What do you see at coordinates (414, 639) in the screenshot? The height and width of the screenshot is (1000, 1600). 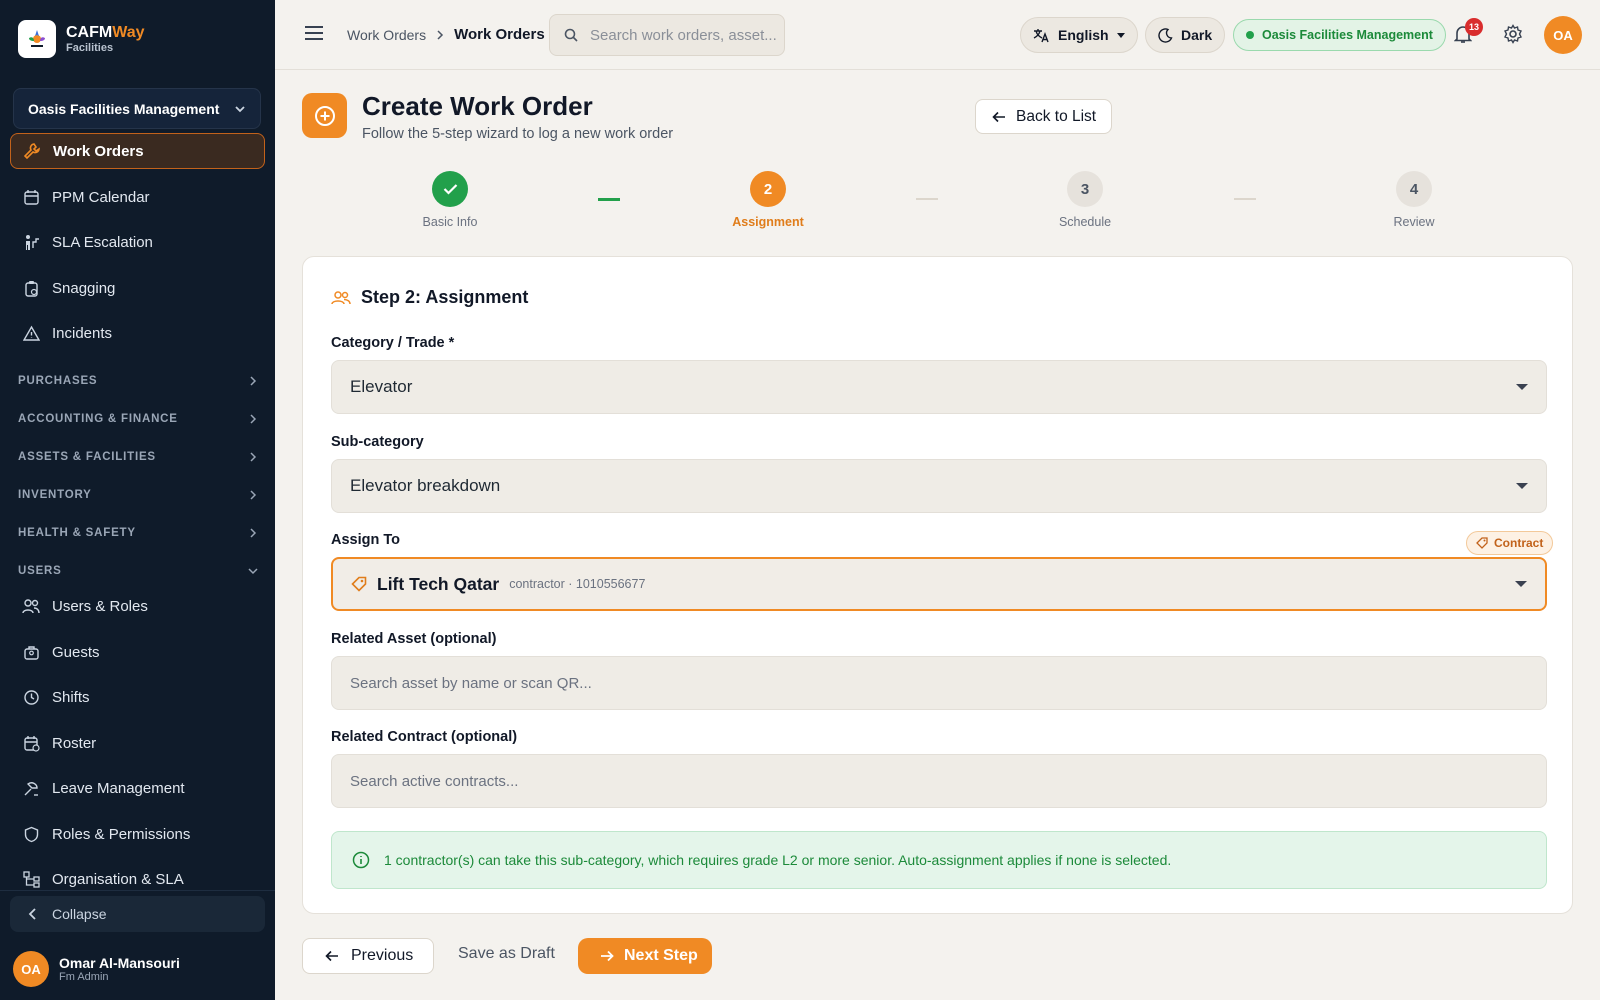 I see `related-asset-label: Related Asset (optional)` at bounding box center [414, 639].